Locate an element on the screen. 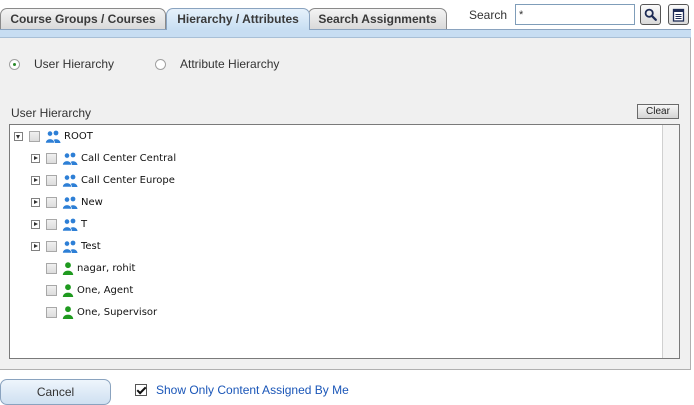  show-only-assigned-label: Show Only Content Assigned By Me is located at coordinates (252, 390).